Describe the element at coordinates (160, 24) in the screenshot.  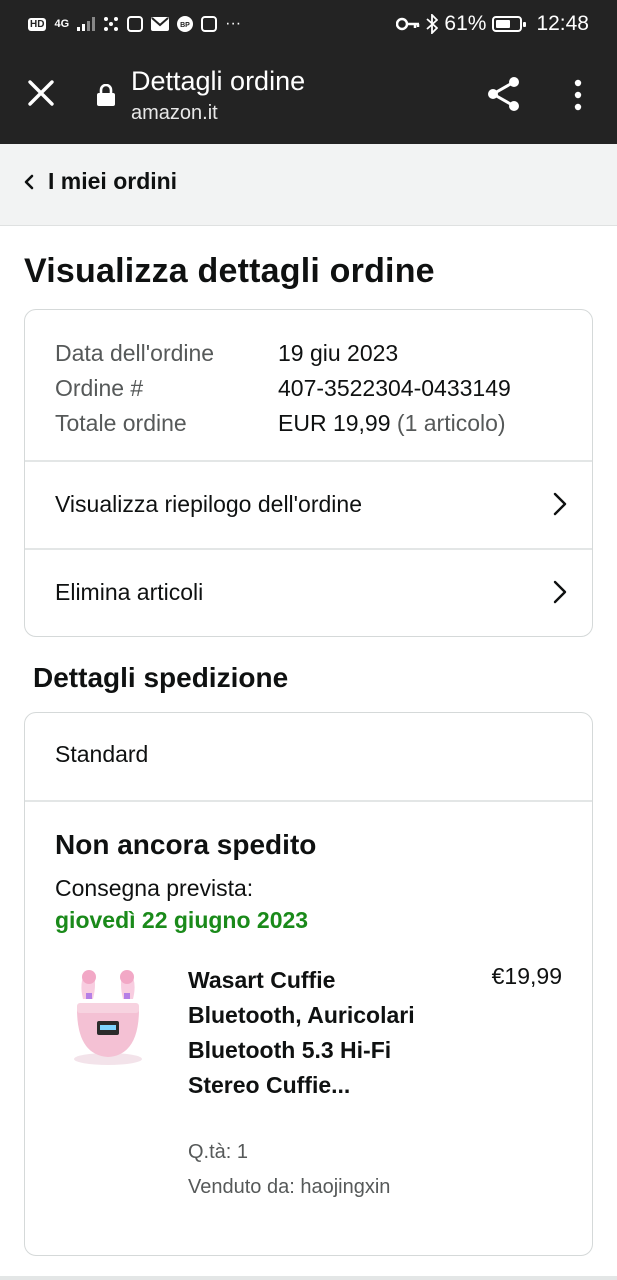
I see `mail-icon` at that location.